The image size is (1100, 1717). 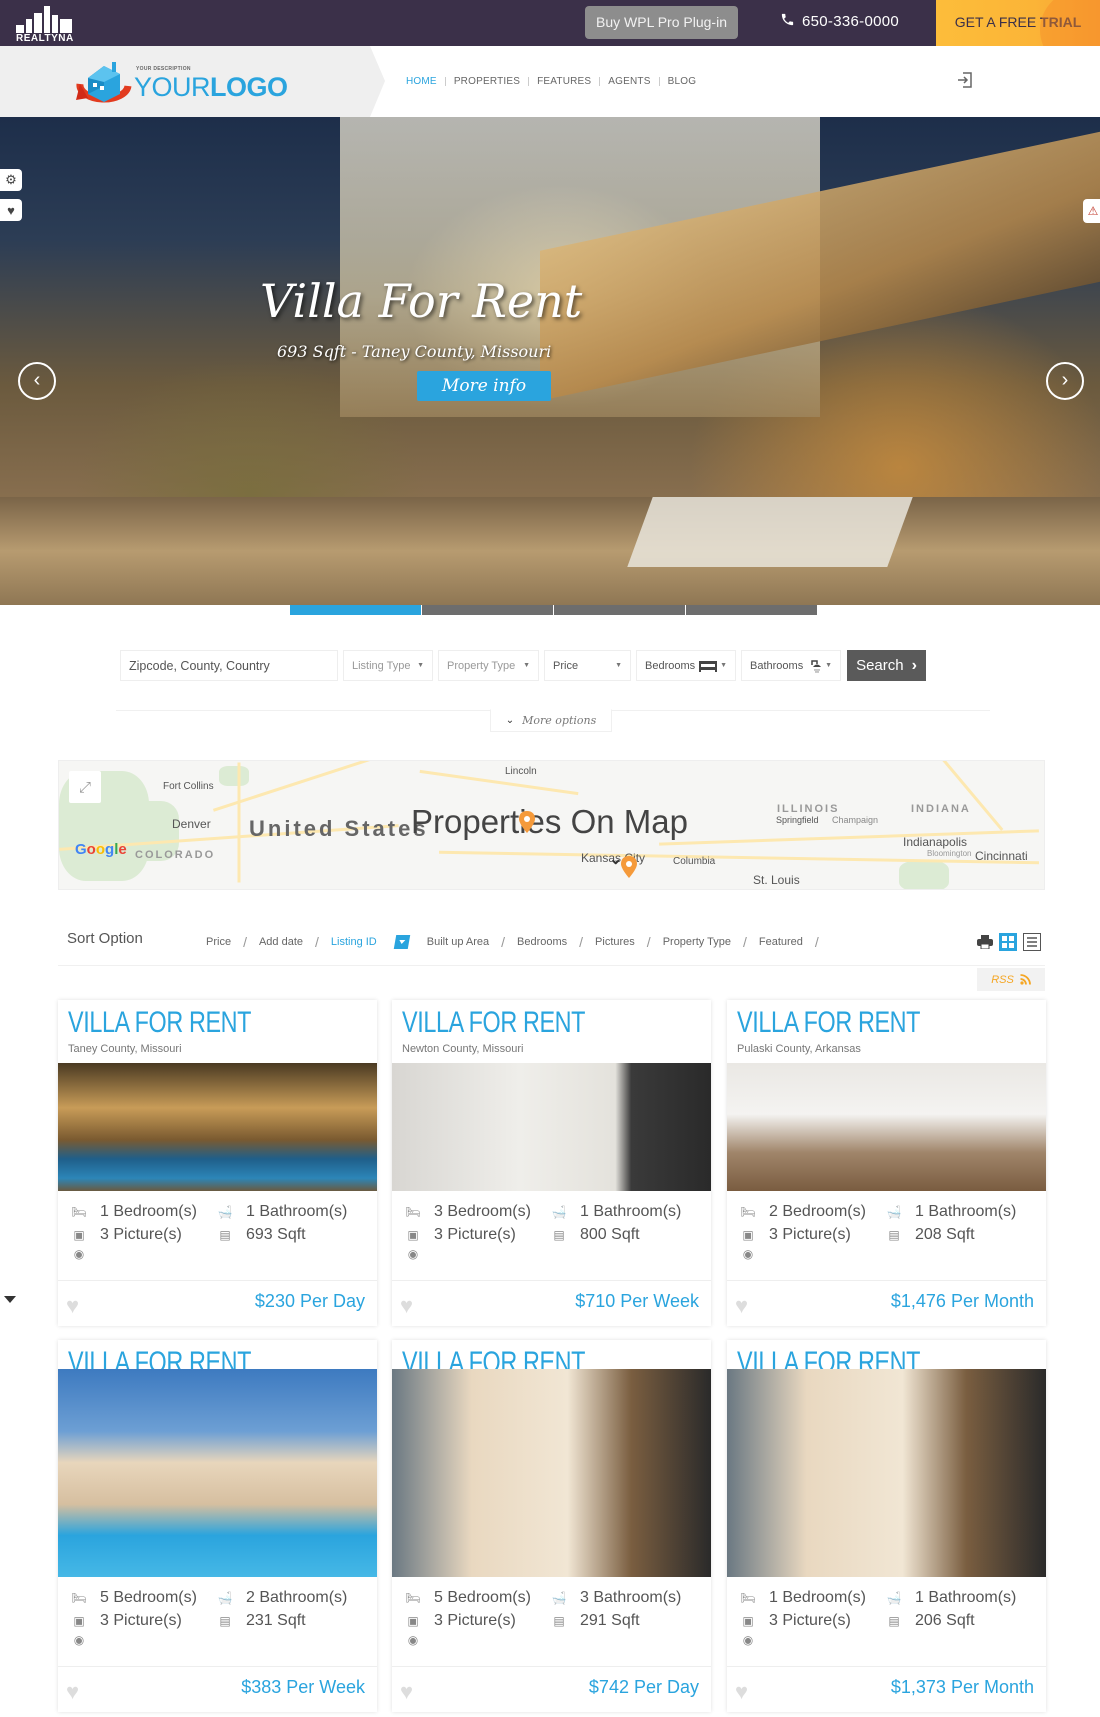 I want to click on bedrooms-spec: 🛏 3 Bedroom(s), so click(x=467, y=1212).